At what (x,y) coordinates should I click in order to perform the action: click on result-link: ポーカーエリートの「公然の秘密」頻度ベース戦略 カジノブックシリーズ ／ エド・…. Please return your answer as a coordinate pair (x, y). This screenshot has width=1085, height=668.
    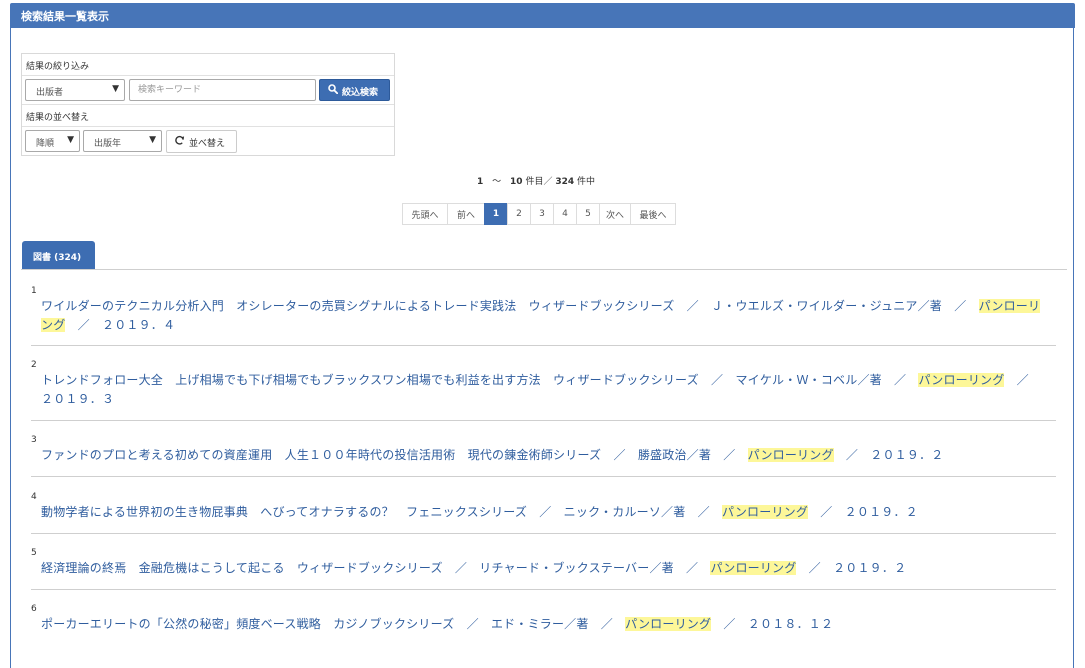
    Looking at the image, I should click on (543, 624).